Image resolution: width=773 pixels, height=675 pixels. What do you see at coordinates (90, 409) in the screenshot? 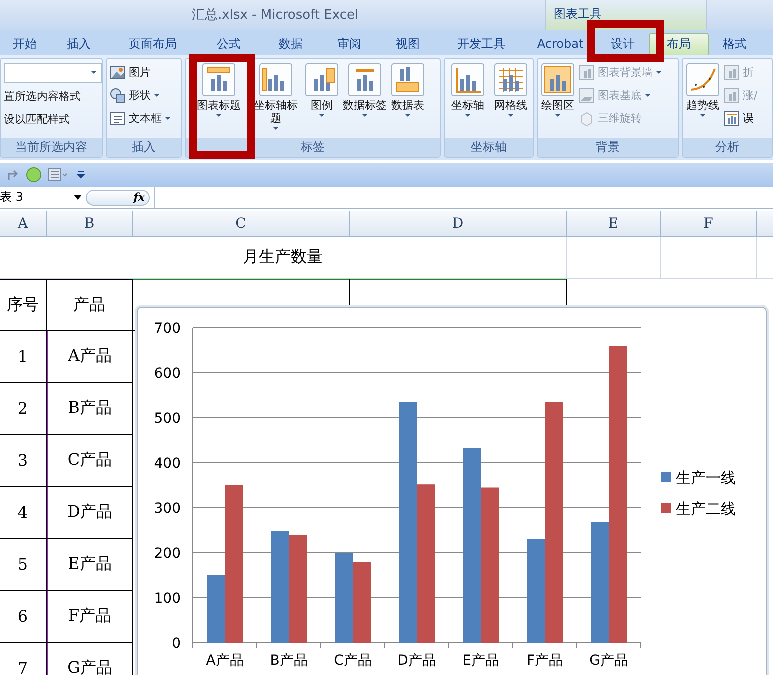
I see `table-cell: B产品` at bounding box center [90, 409].